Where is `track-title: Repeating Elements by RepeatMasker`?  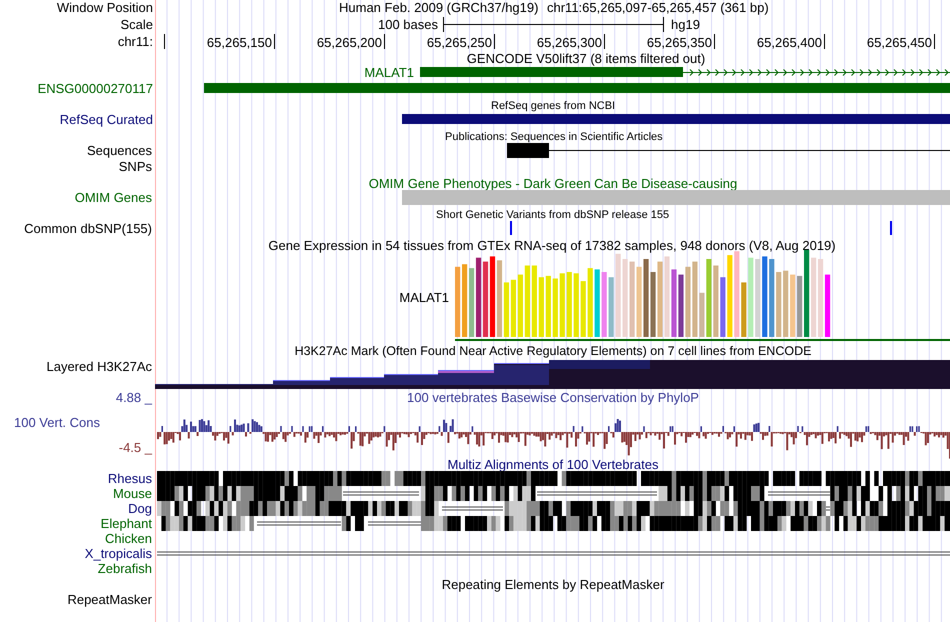
track-title: Repeating Elements by RepeatMasker is located at coordinates (553, 584).